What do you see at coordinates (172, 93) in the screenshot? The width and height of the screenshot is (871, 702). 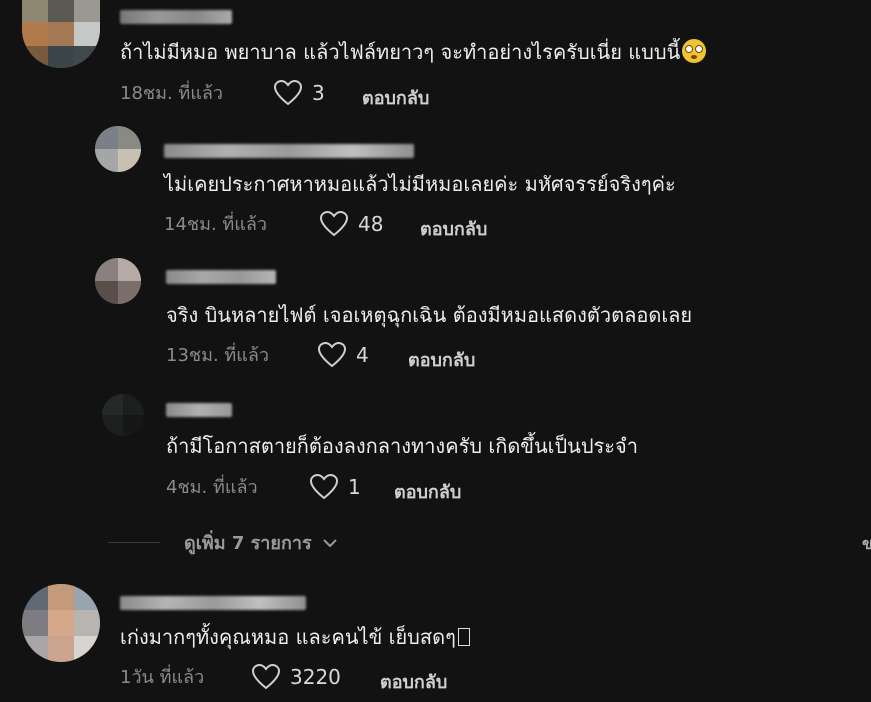 I see `comment-timestamp: 18ชม. ที่แล้ว` at bounding box center [172, 93].